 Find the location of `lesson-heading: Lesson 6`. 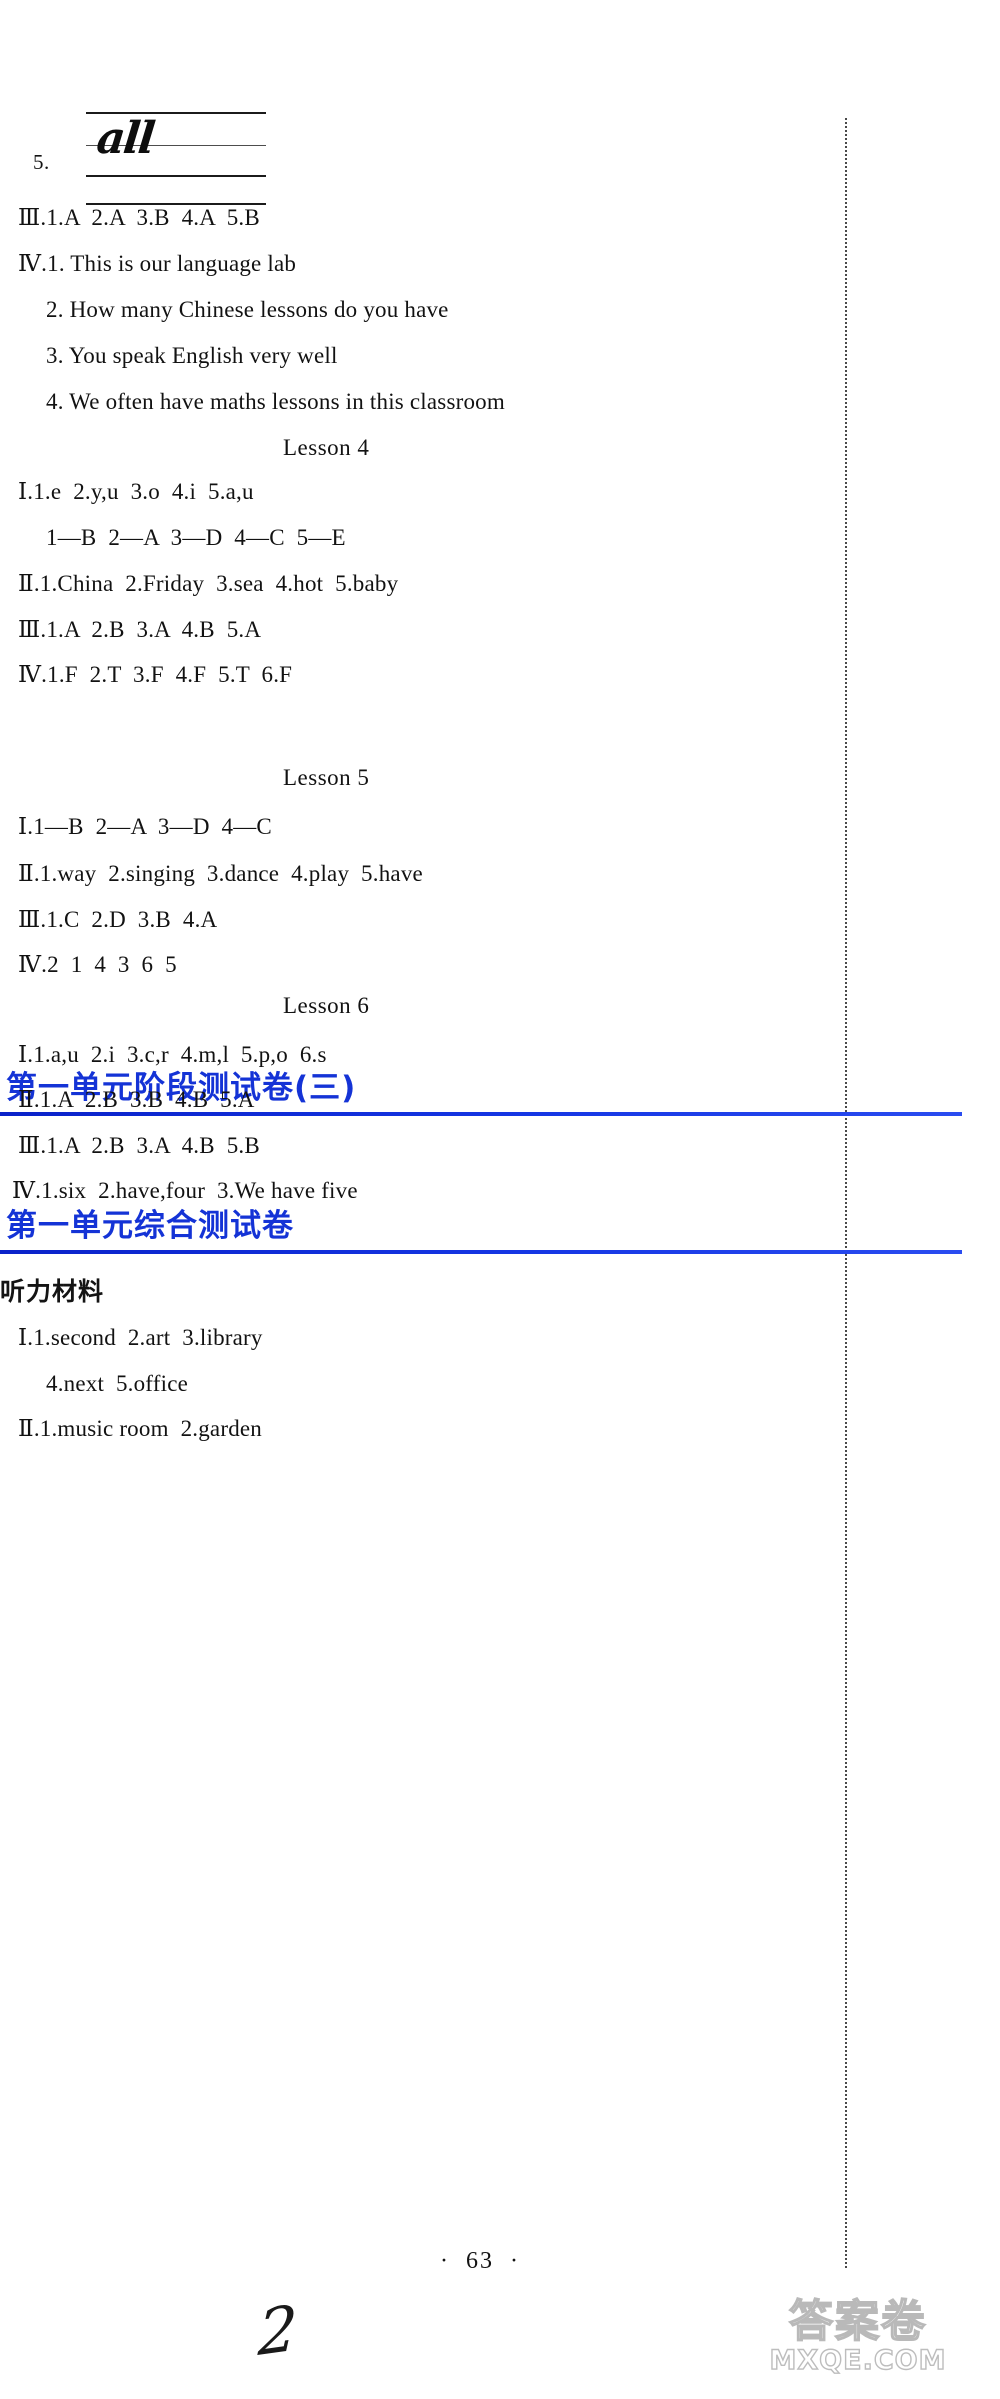

lesson-heading: Lesson 6 is located at coordinates (326, 1005).